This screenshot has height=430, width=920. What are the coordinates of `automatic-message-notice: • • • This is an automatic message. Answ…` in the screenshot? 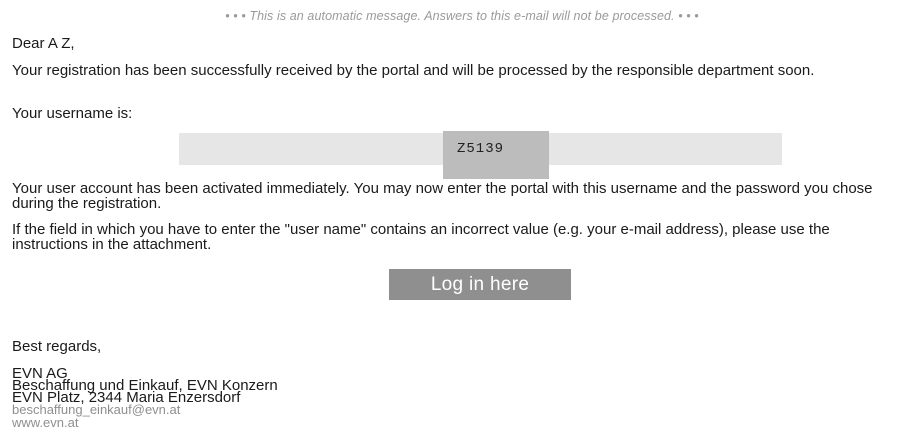 It's located at (462, 16).